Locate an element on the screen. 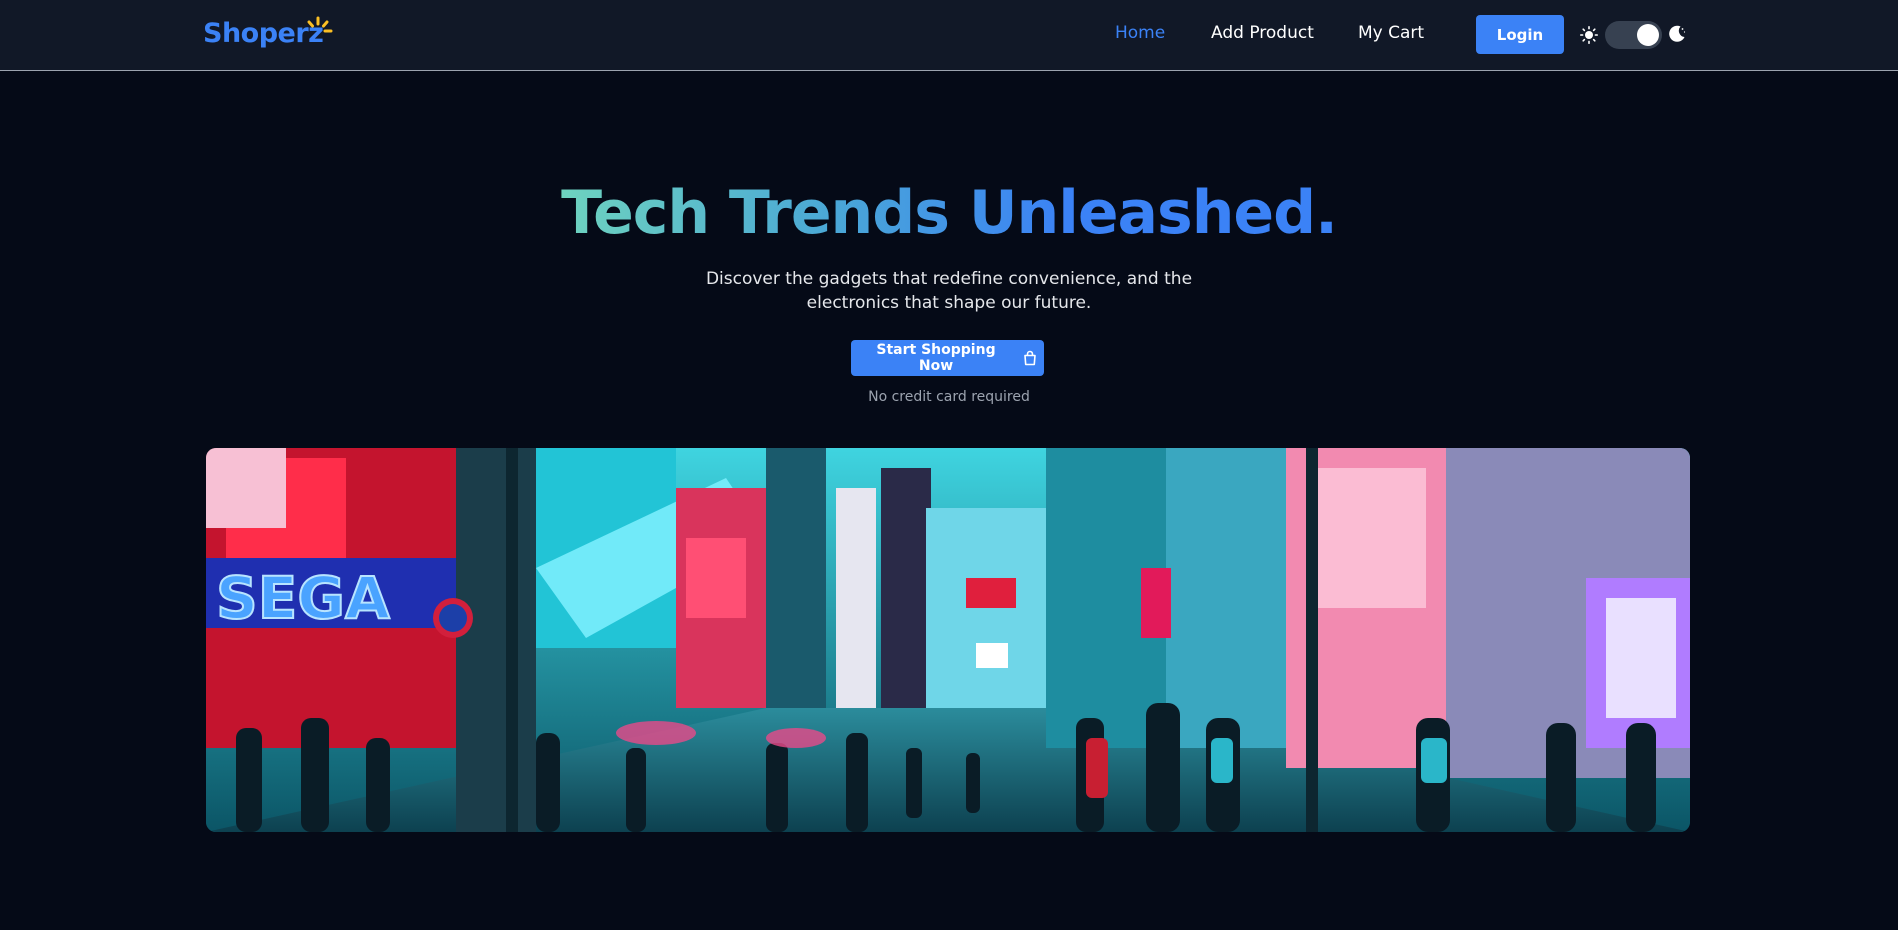 The image size is (1898, 930). nav-add-product-link: Add Product is located at coordinates (1262, 33).